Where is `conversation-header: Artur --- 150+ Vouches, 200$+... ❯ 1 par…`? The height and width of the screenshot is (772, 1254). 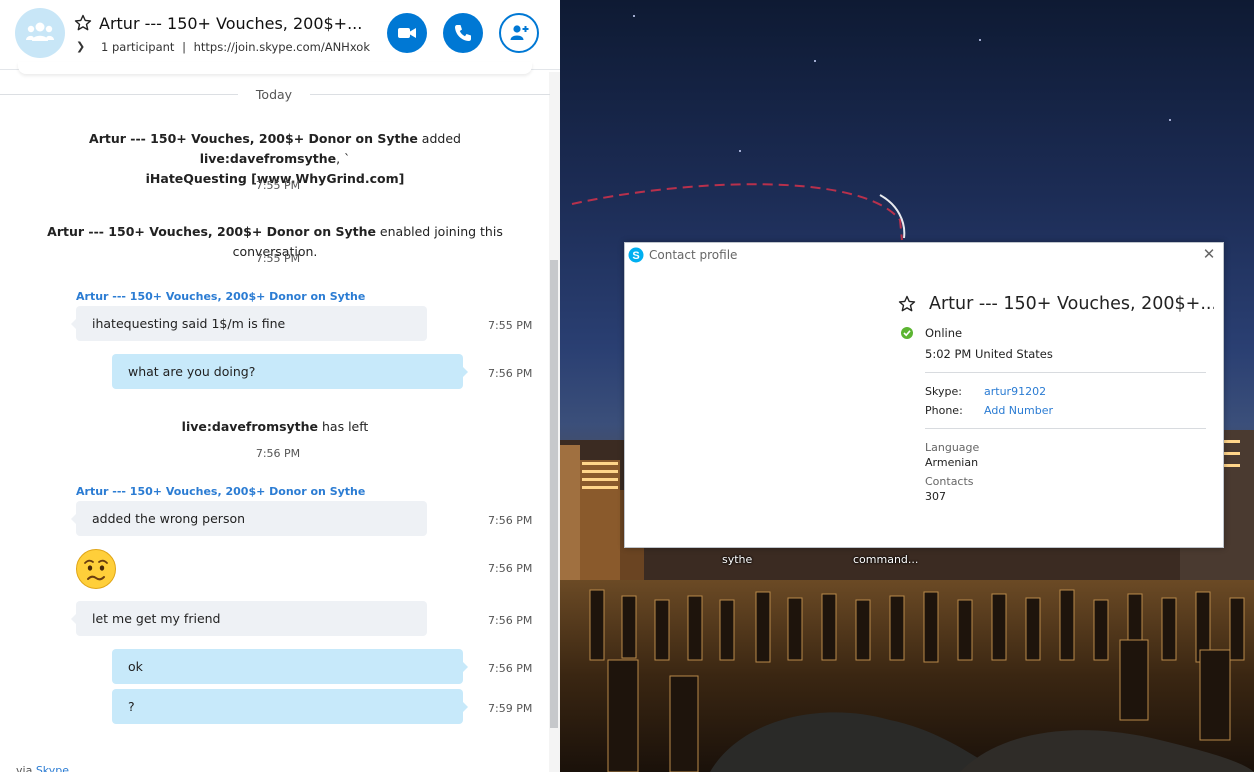 conversation-header: Artur --- 150+ Vouches, 200$+... ❯ 1 par… is located at coordinates (280, 35).